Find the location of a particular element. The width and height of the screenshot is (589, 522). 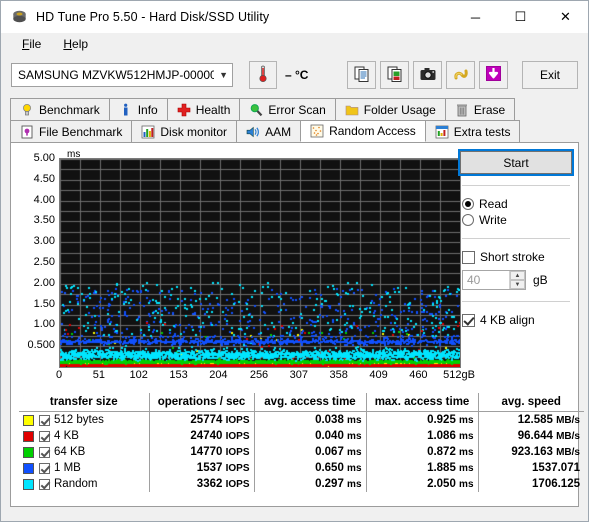

copy-text-icon is located at coordinates (362, 75).